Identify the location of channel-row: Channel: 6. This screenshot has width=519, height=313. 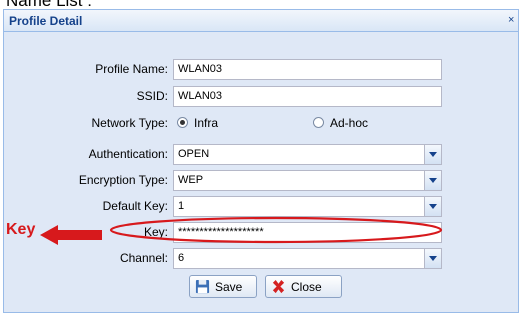
(259, 259).